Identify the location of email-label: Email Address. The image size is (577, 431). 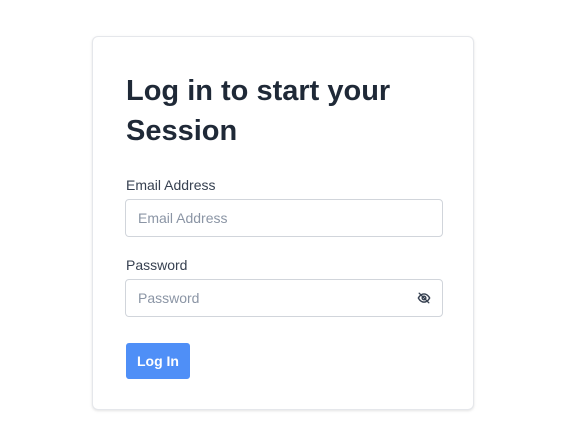
(171, 185).